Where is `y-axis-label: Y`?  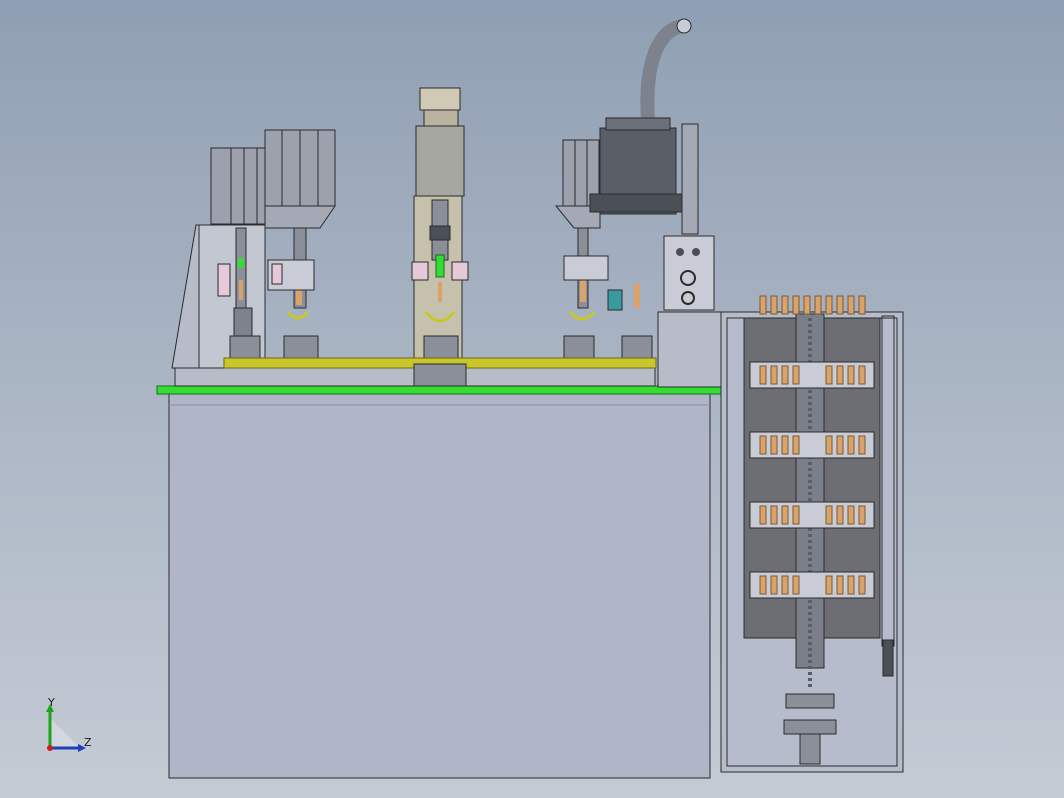
y-axis-label: Y is located at coordinates (51, 702).